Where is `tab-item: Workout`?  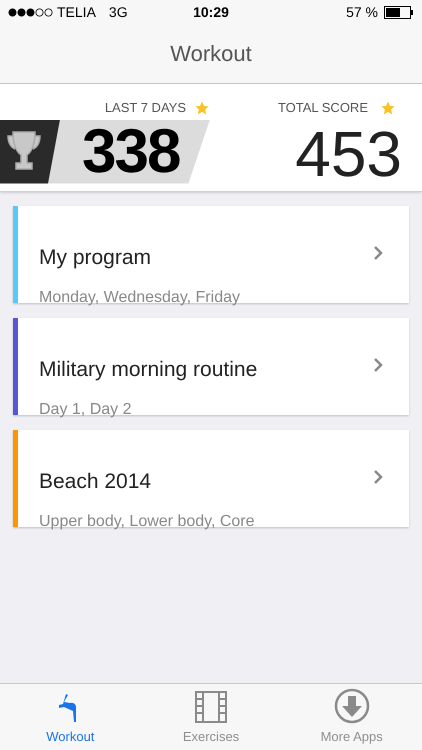
tab-item: Workout is located at coordinates (70, 717).